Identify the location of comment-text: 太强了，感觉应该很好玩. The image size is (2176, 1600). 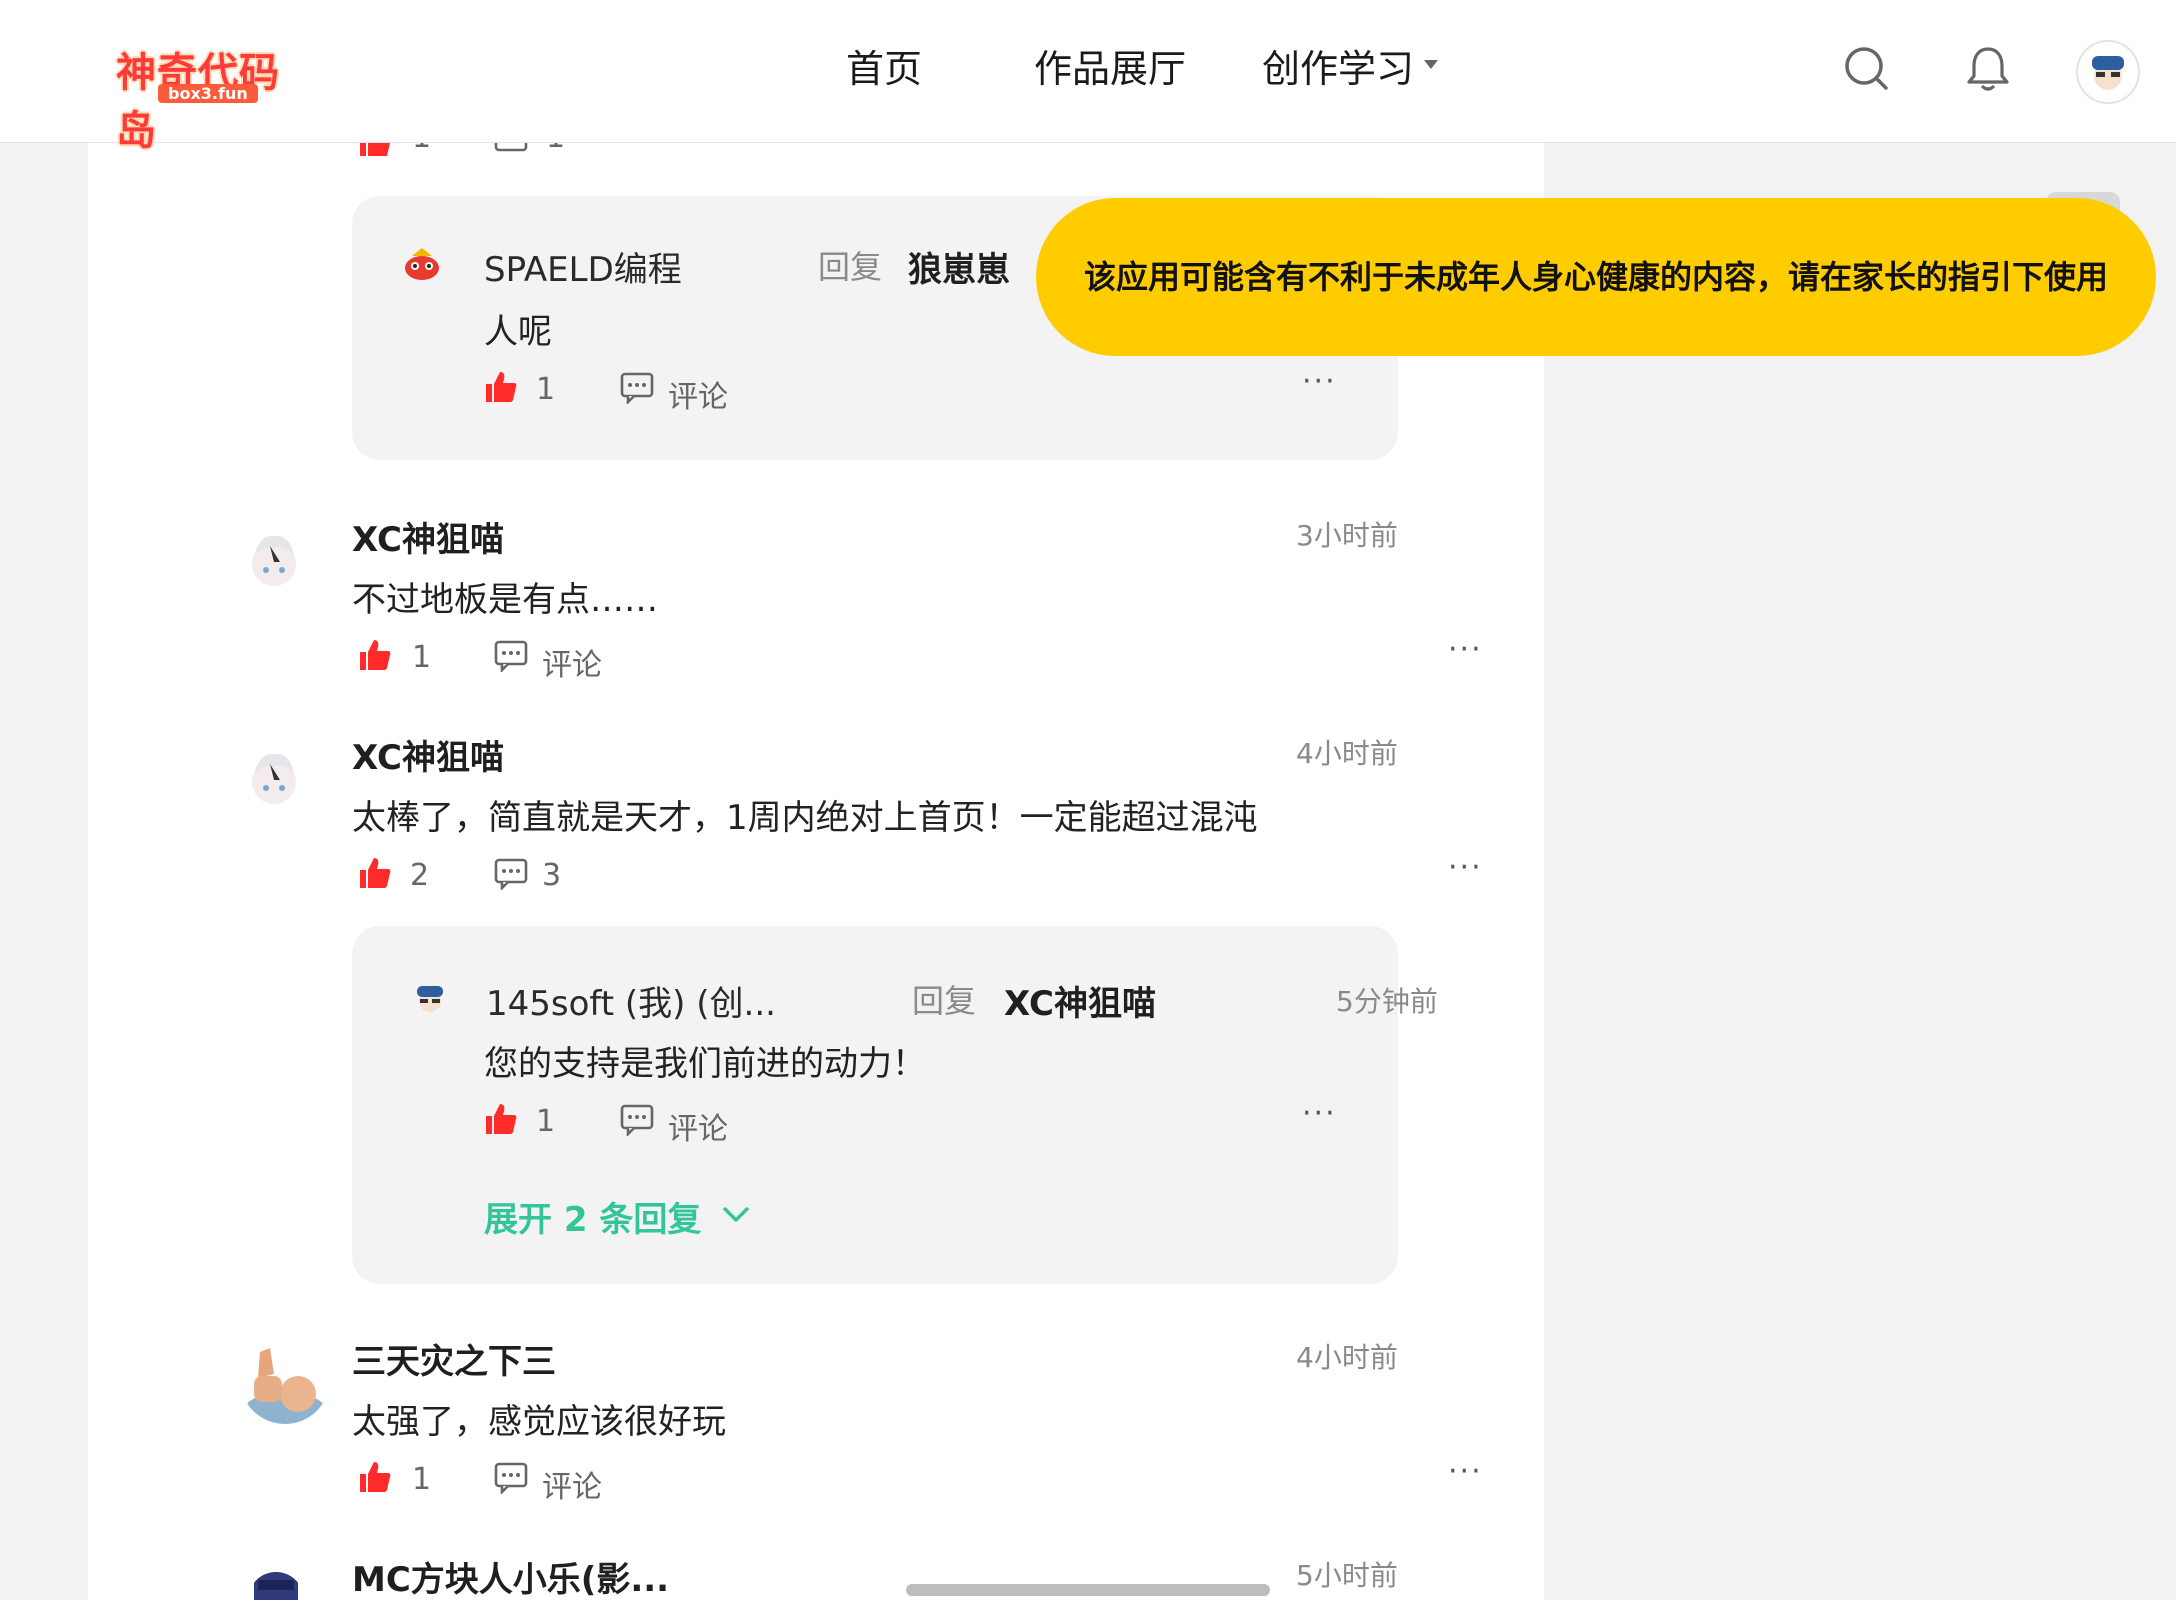
(539, 1422).